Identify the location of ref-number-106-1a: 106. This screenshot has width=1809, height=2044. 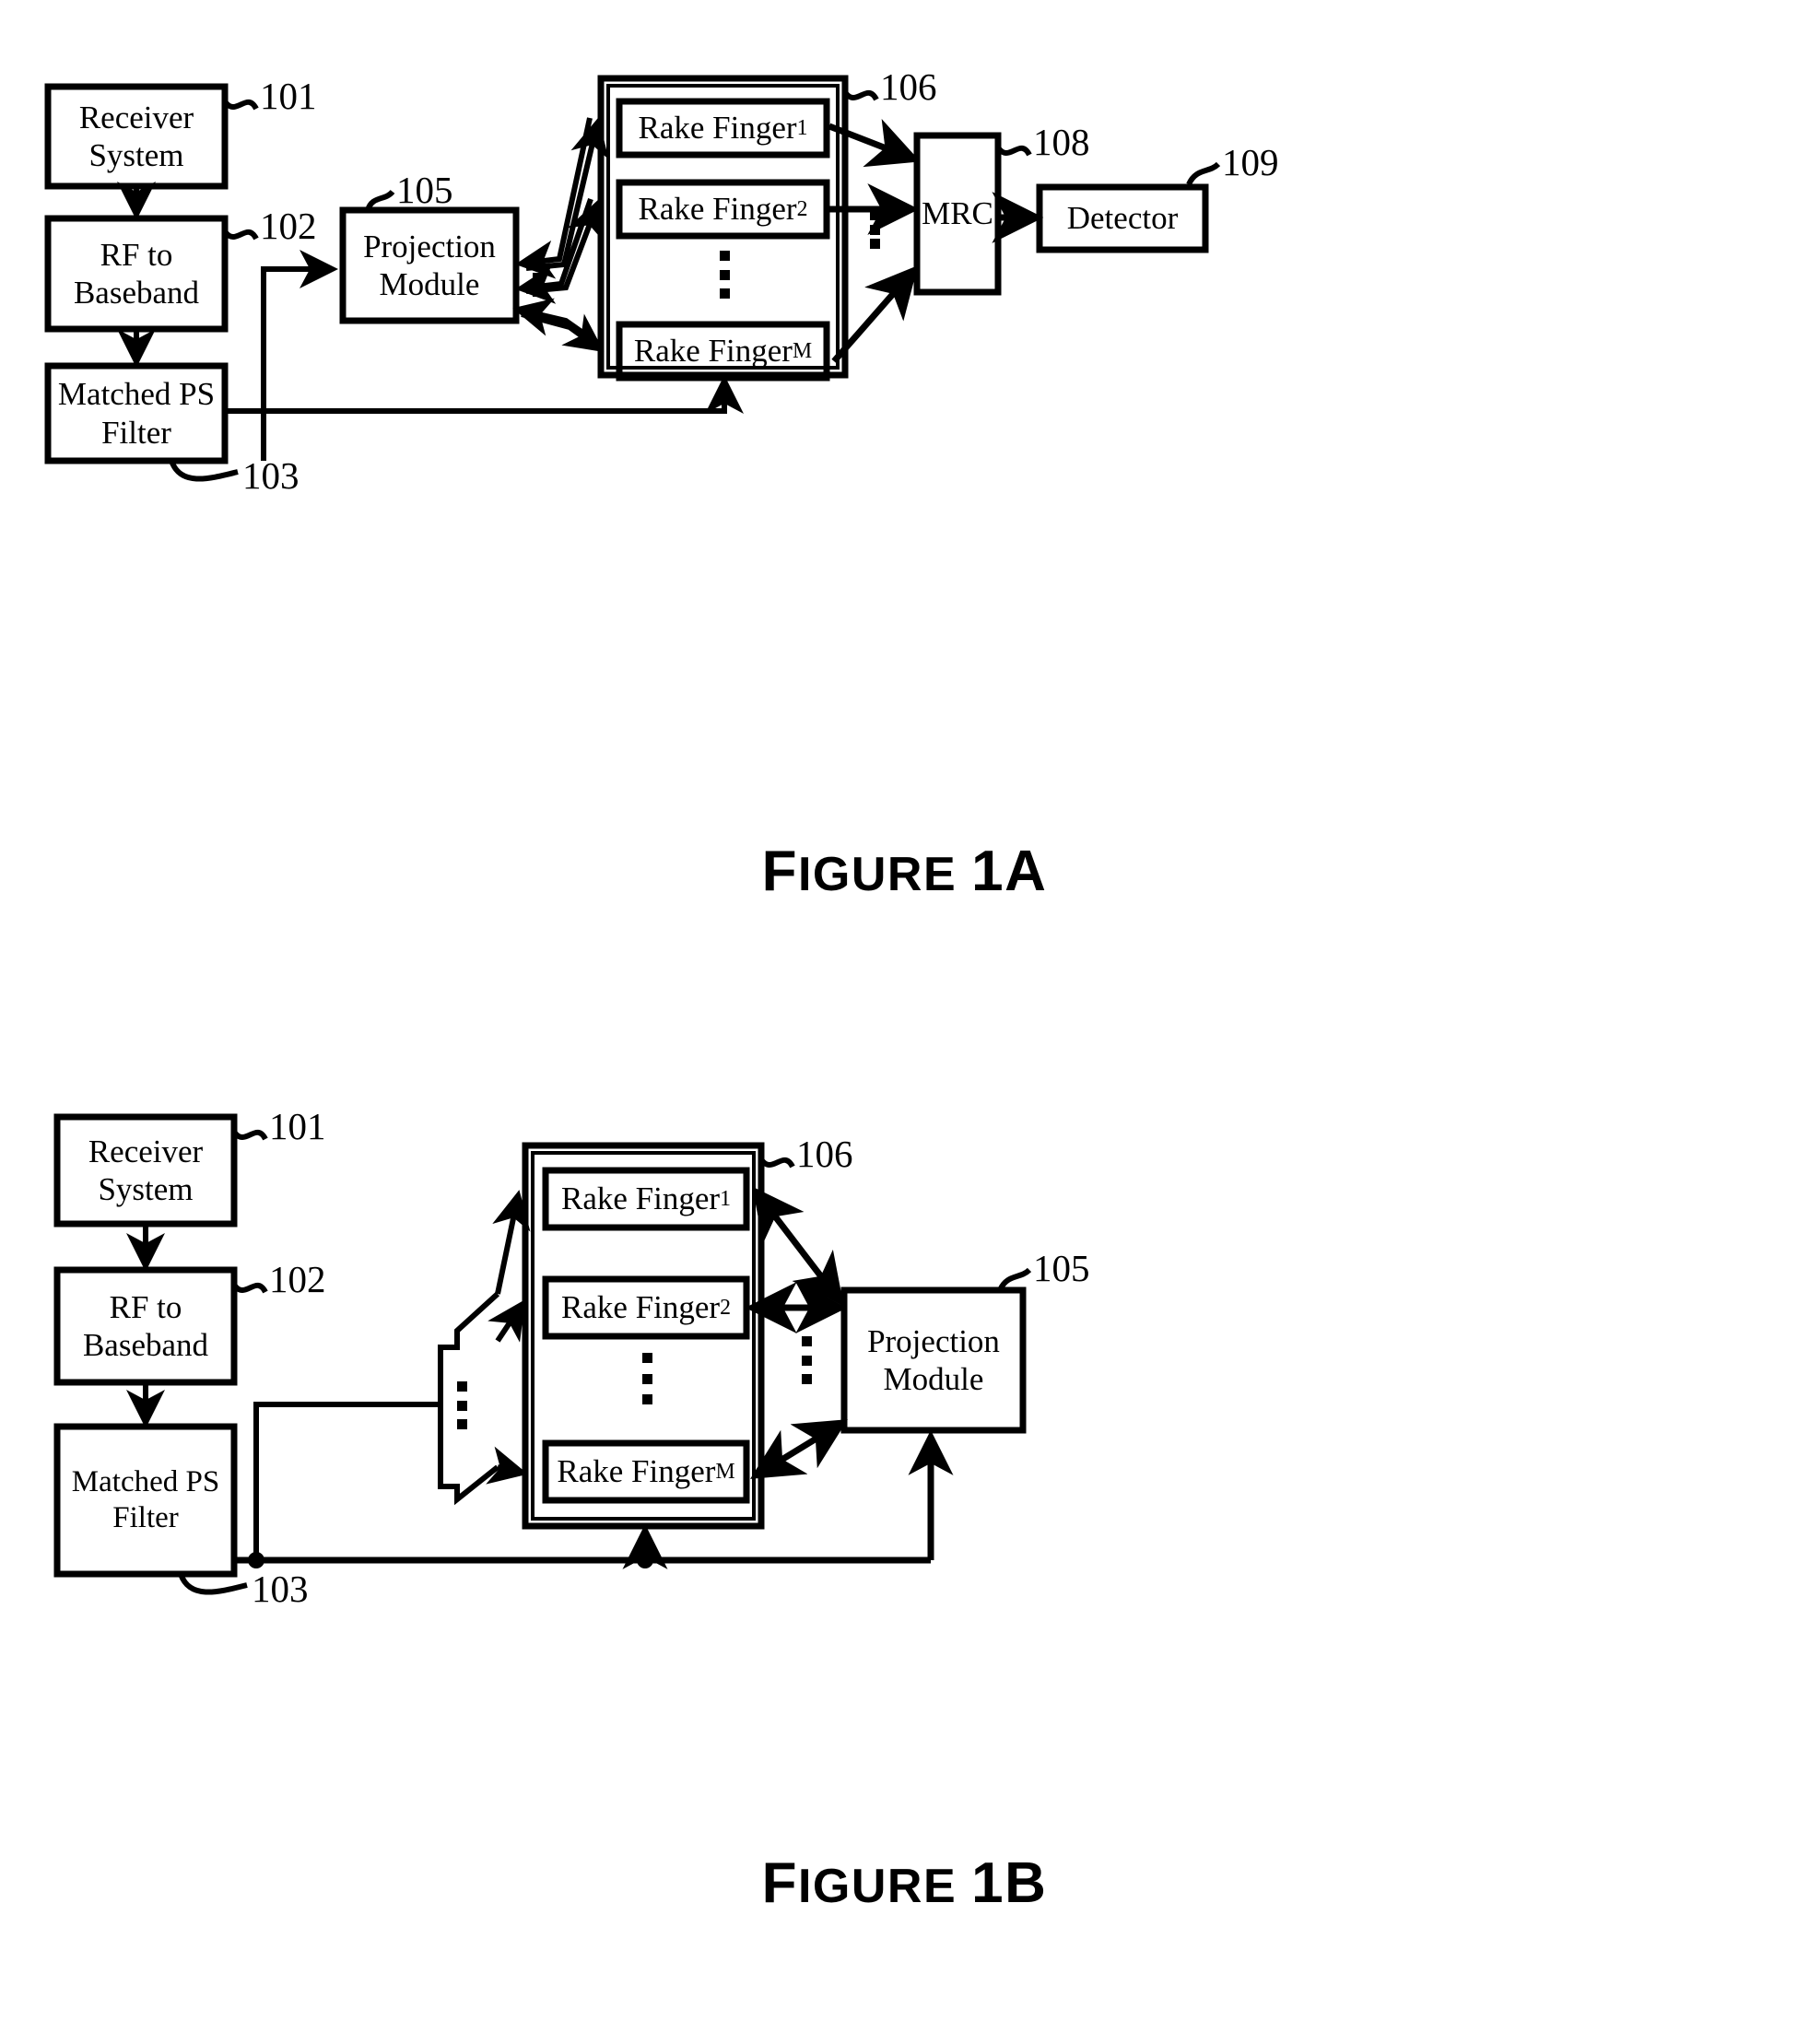
(908, 86).